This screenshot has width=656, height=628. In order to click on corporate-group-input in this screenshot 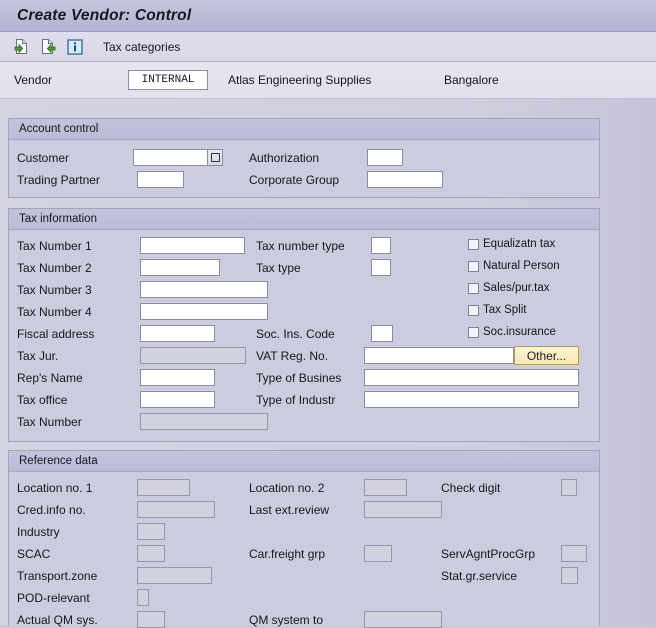, I will do `click(405, 179)`.